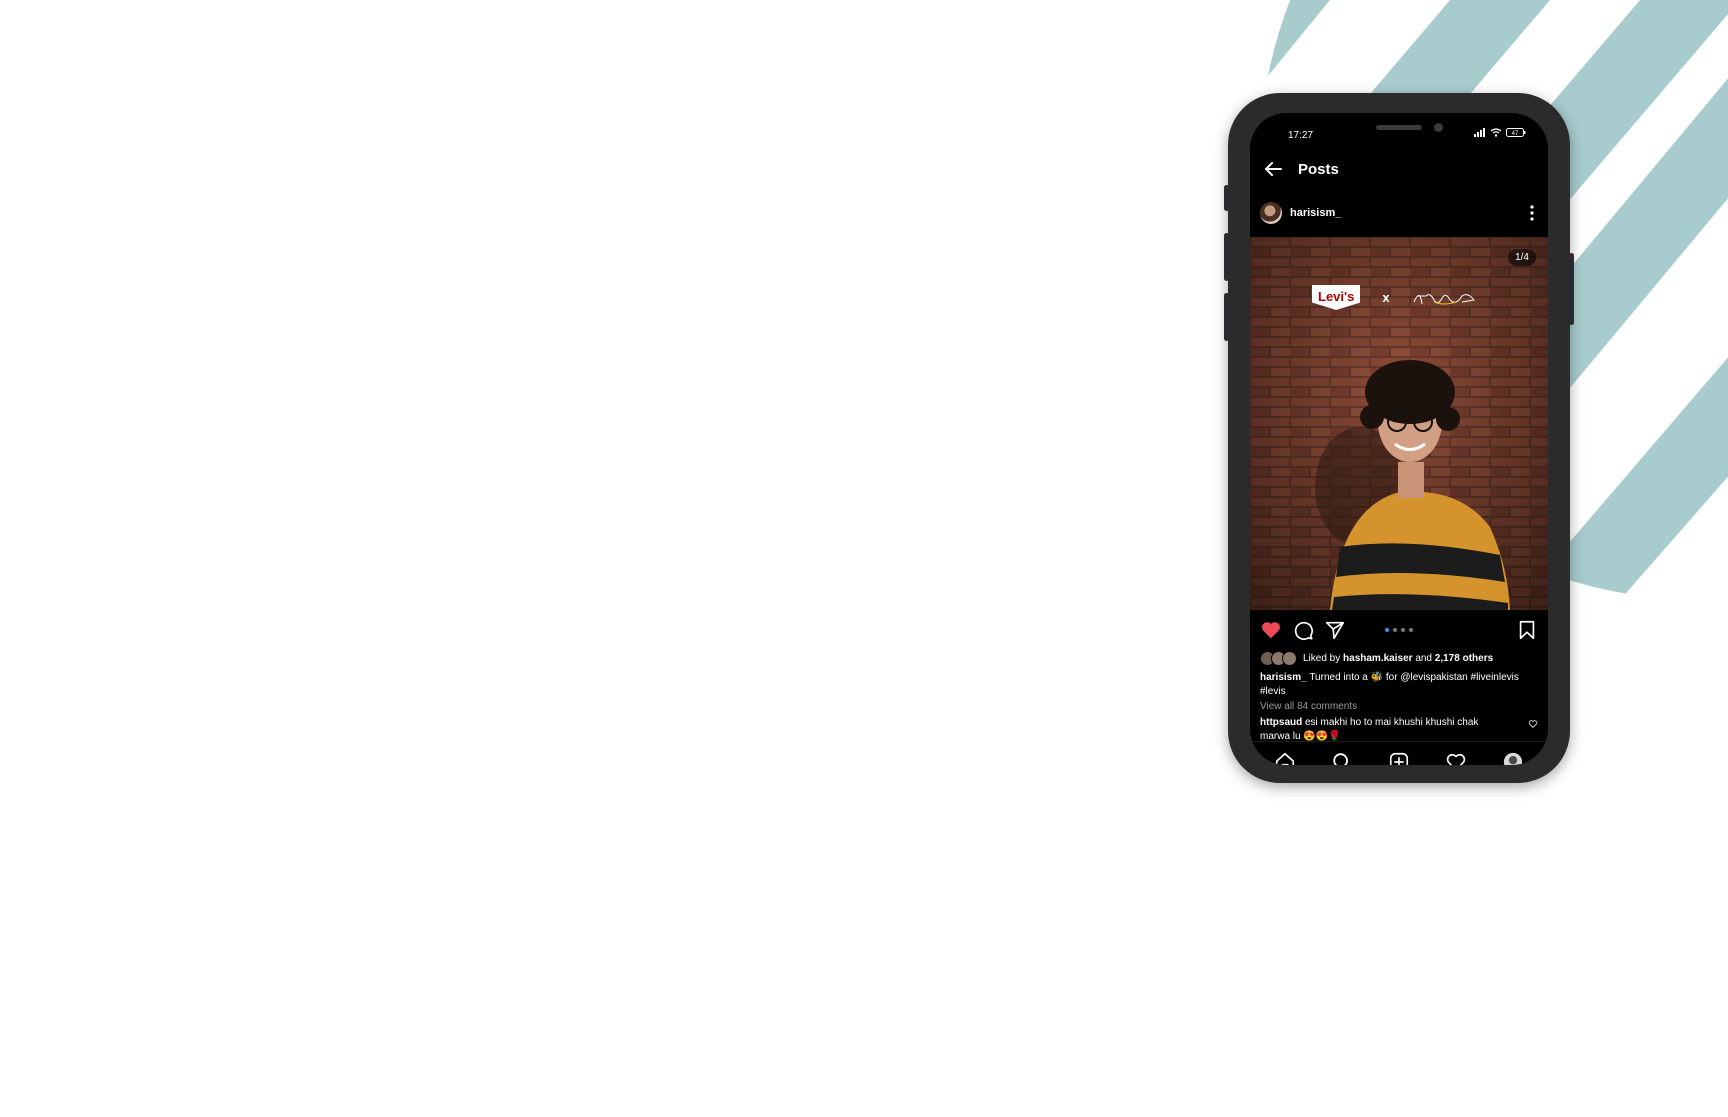 The image size is (1728, 1117). Describe the element at coordinates (1532, 213) in the screenshot. I see `vertical-dots-icon` at that location.